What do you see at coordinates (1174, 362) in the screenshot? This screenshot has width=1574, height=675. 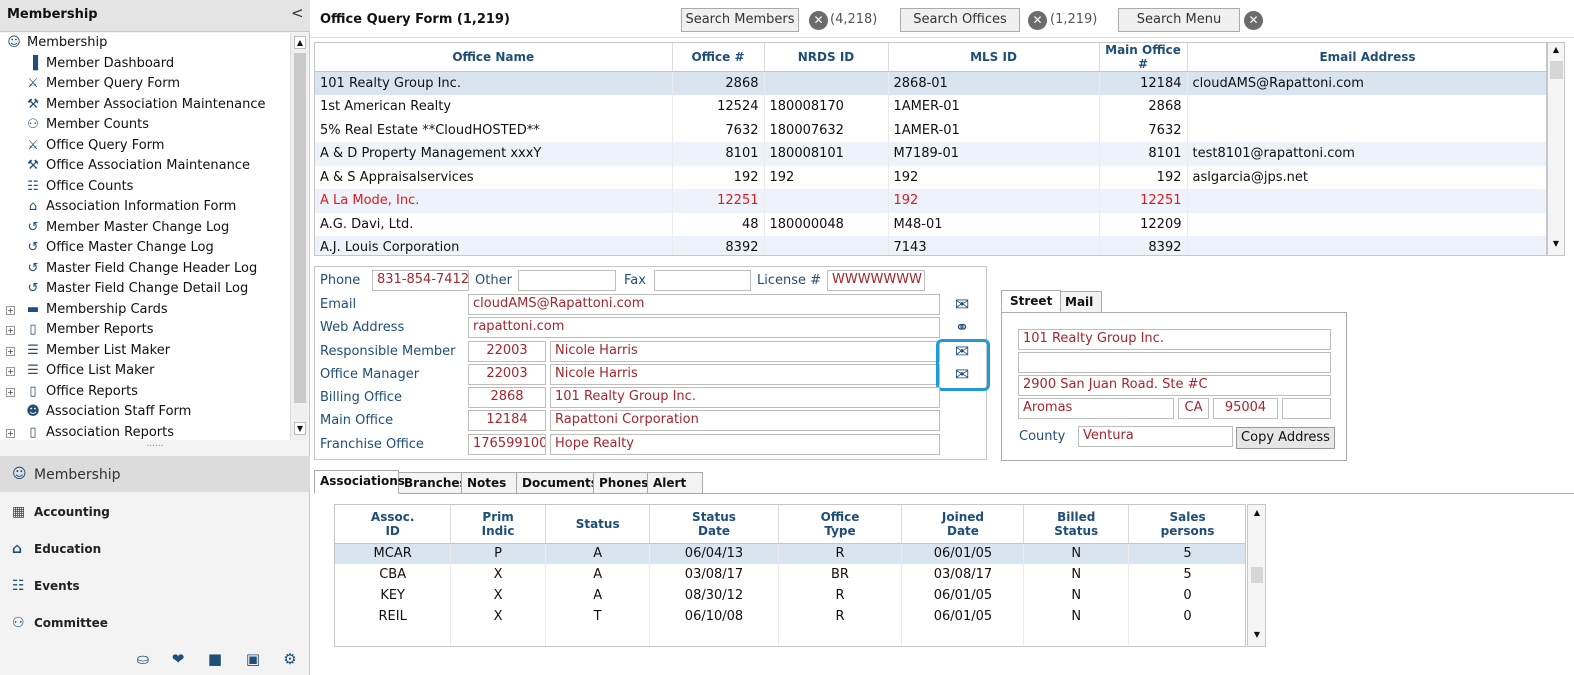 I see `address-line2-field` at bounding box center [1174, 362].